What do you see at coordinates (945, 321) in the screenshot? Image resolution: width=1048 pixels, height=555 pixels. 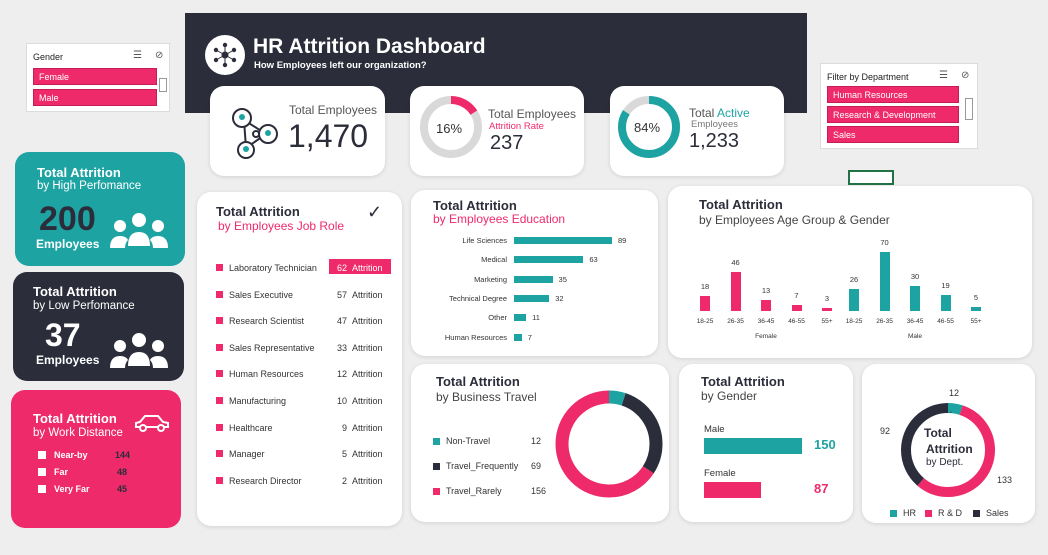 I see `age-tick-label: 46-55` at bounding box center [945, 321].